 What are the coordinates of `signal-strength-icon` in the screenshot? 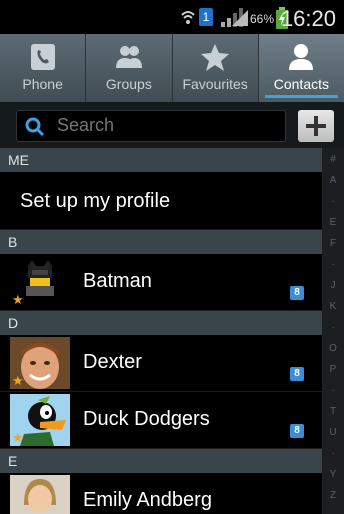 It's located at (240, 18).